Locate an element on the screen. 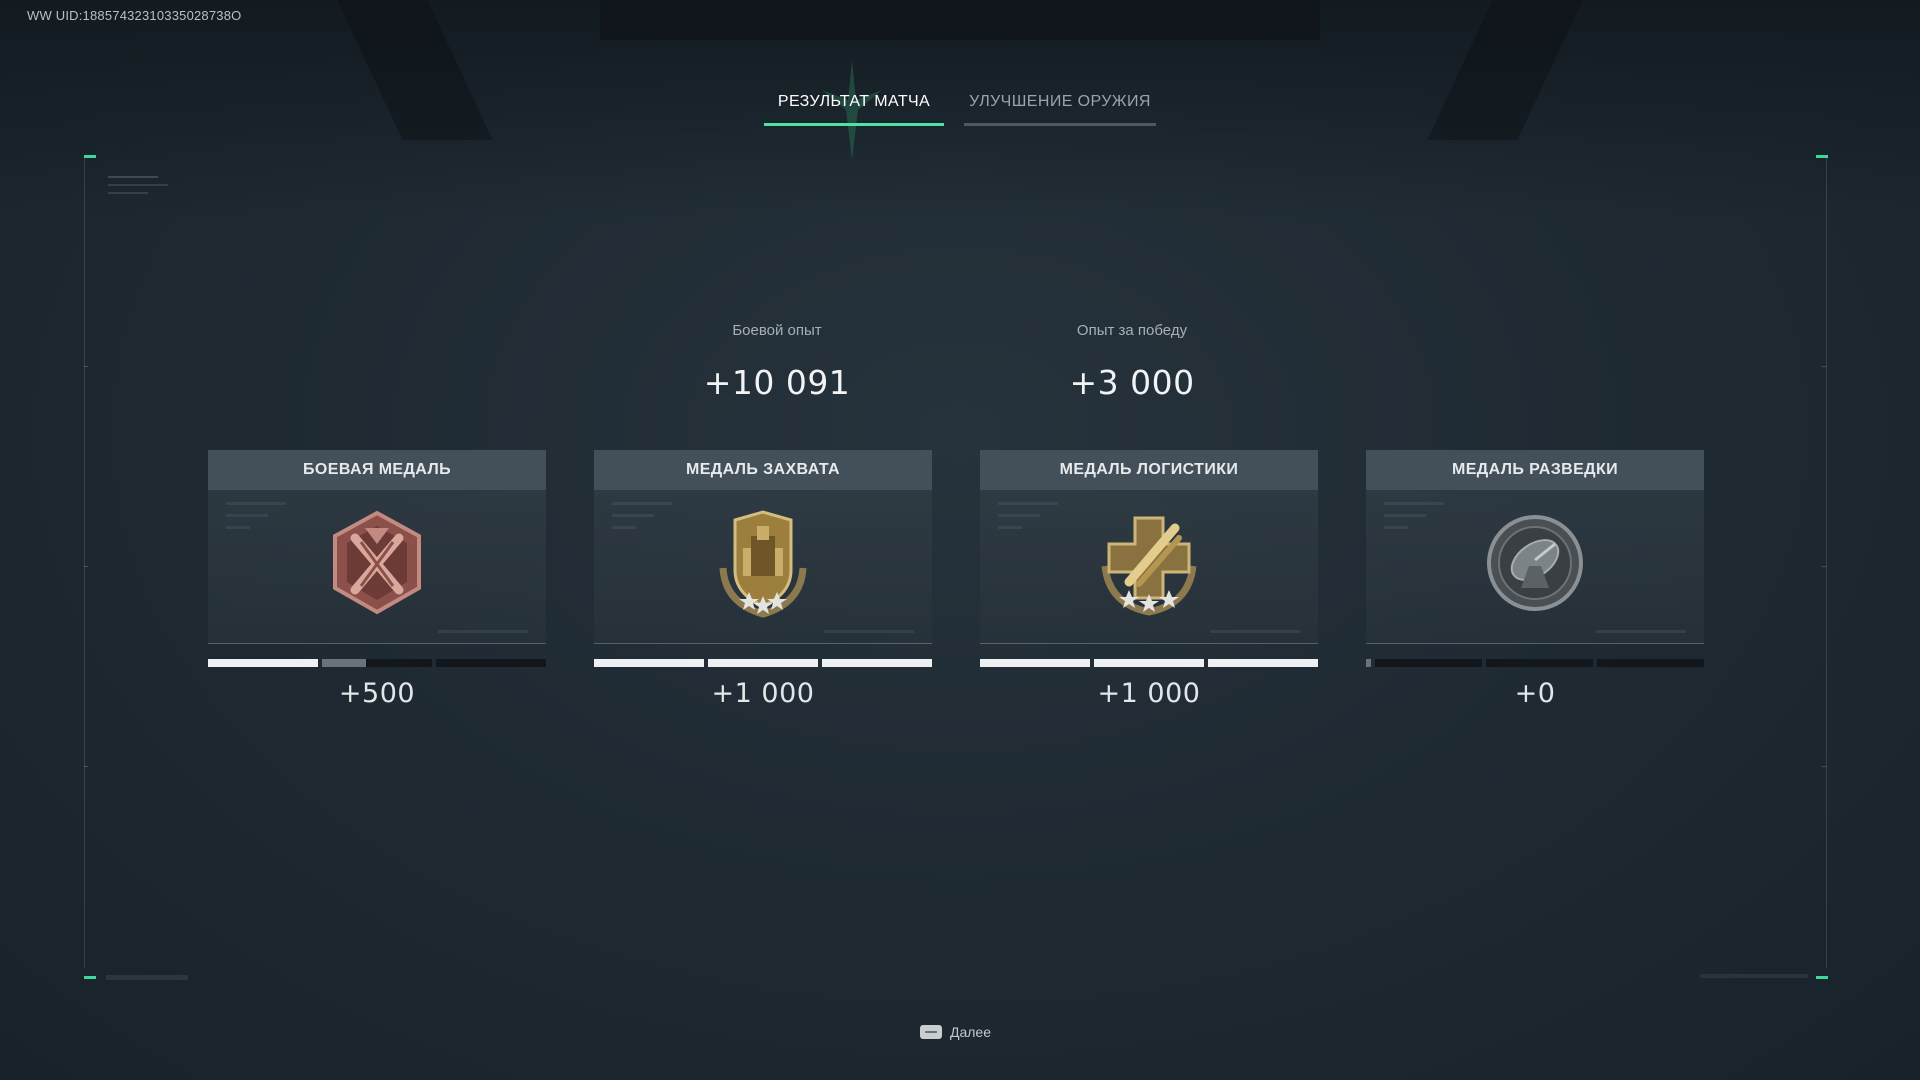 This screenshot has height=1080, width=1920. progress-segment-start is located at coordinates (1368, 663).